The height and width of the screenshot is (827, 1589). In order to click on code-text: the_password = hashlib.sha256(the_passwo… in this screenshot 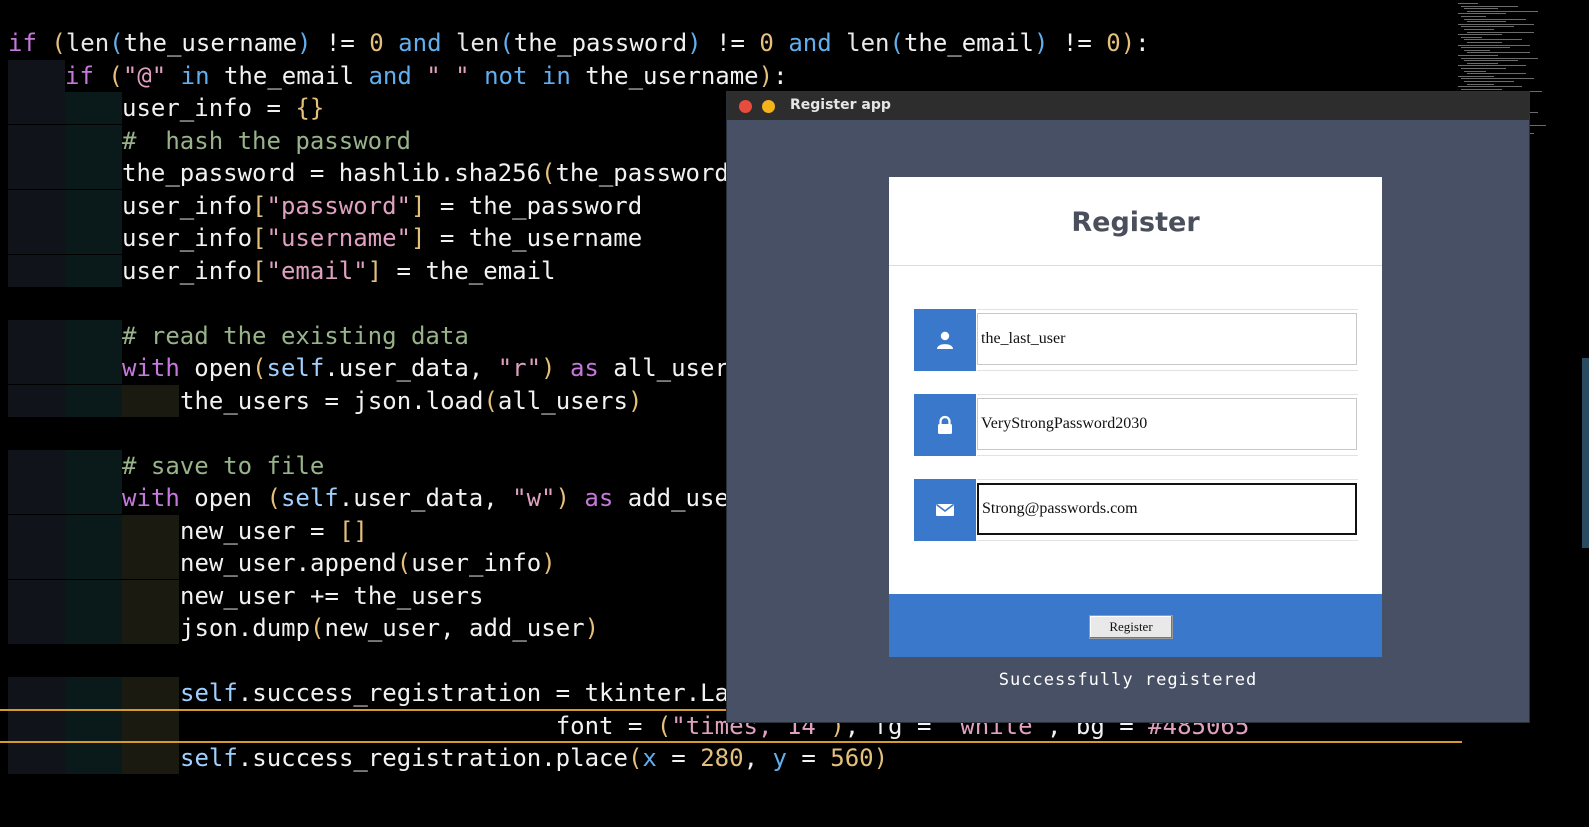, I will do `click(425, 173)`.